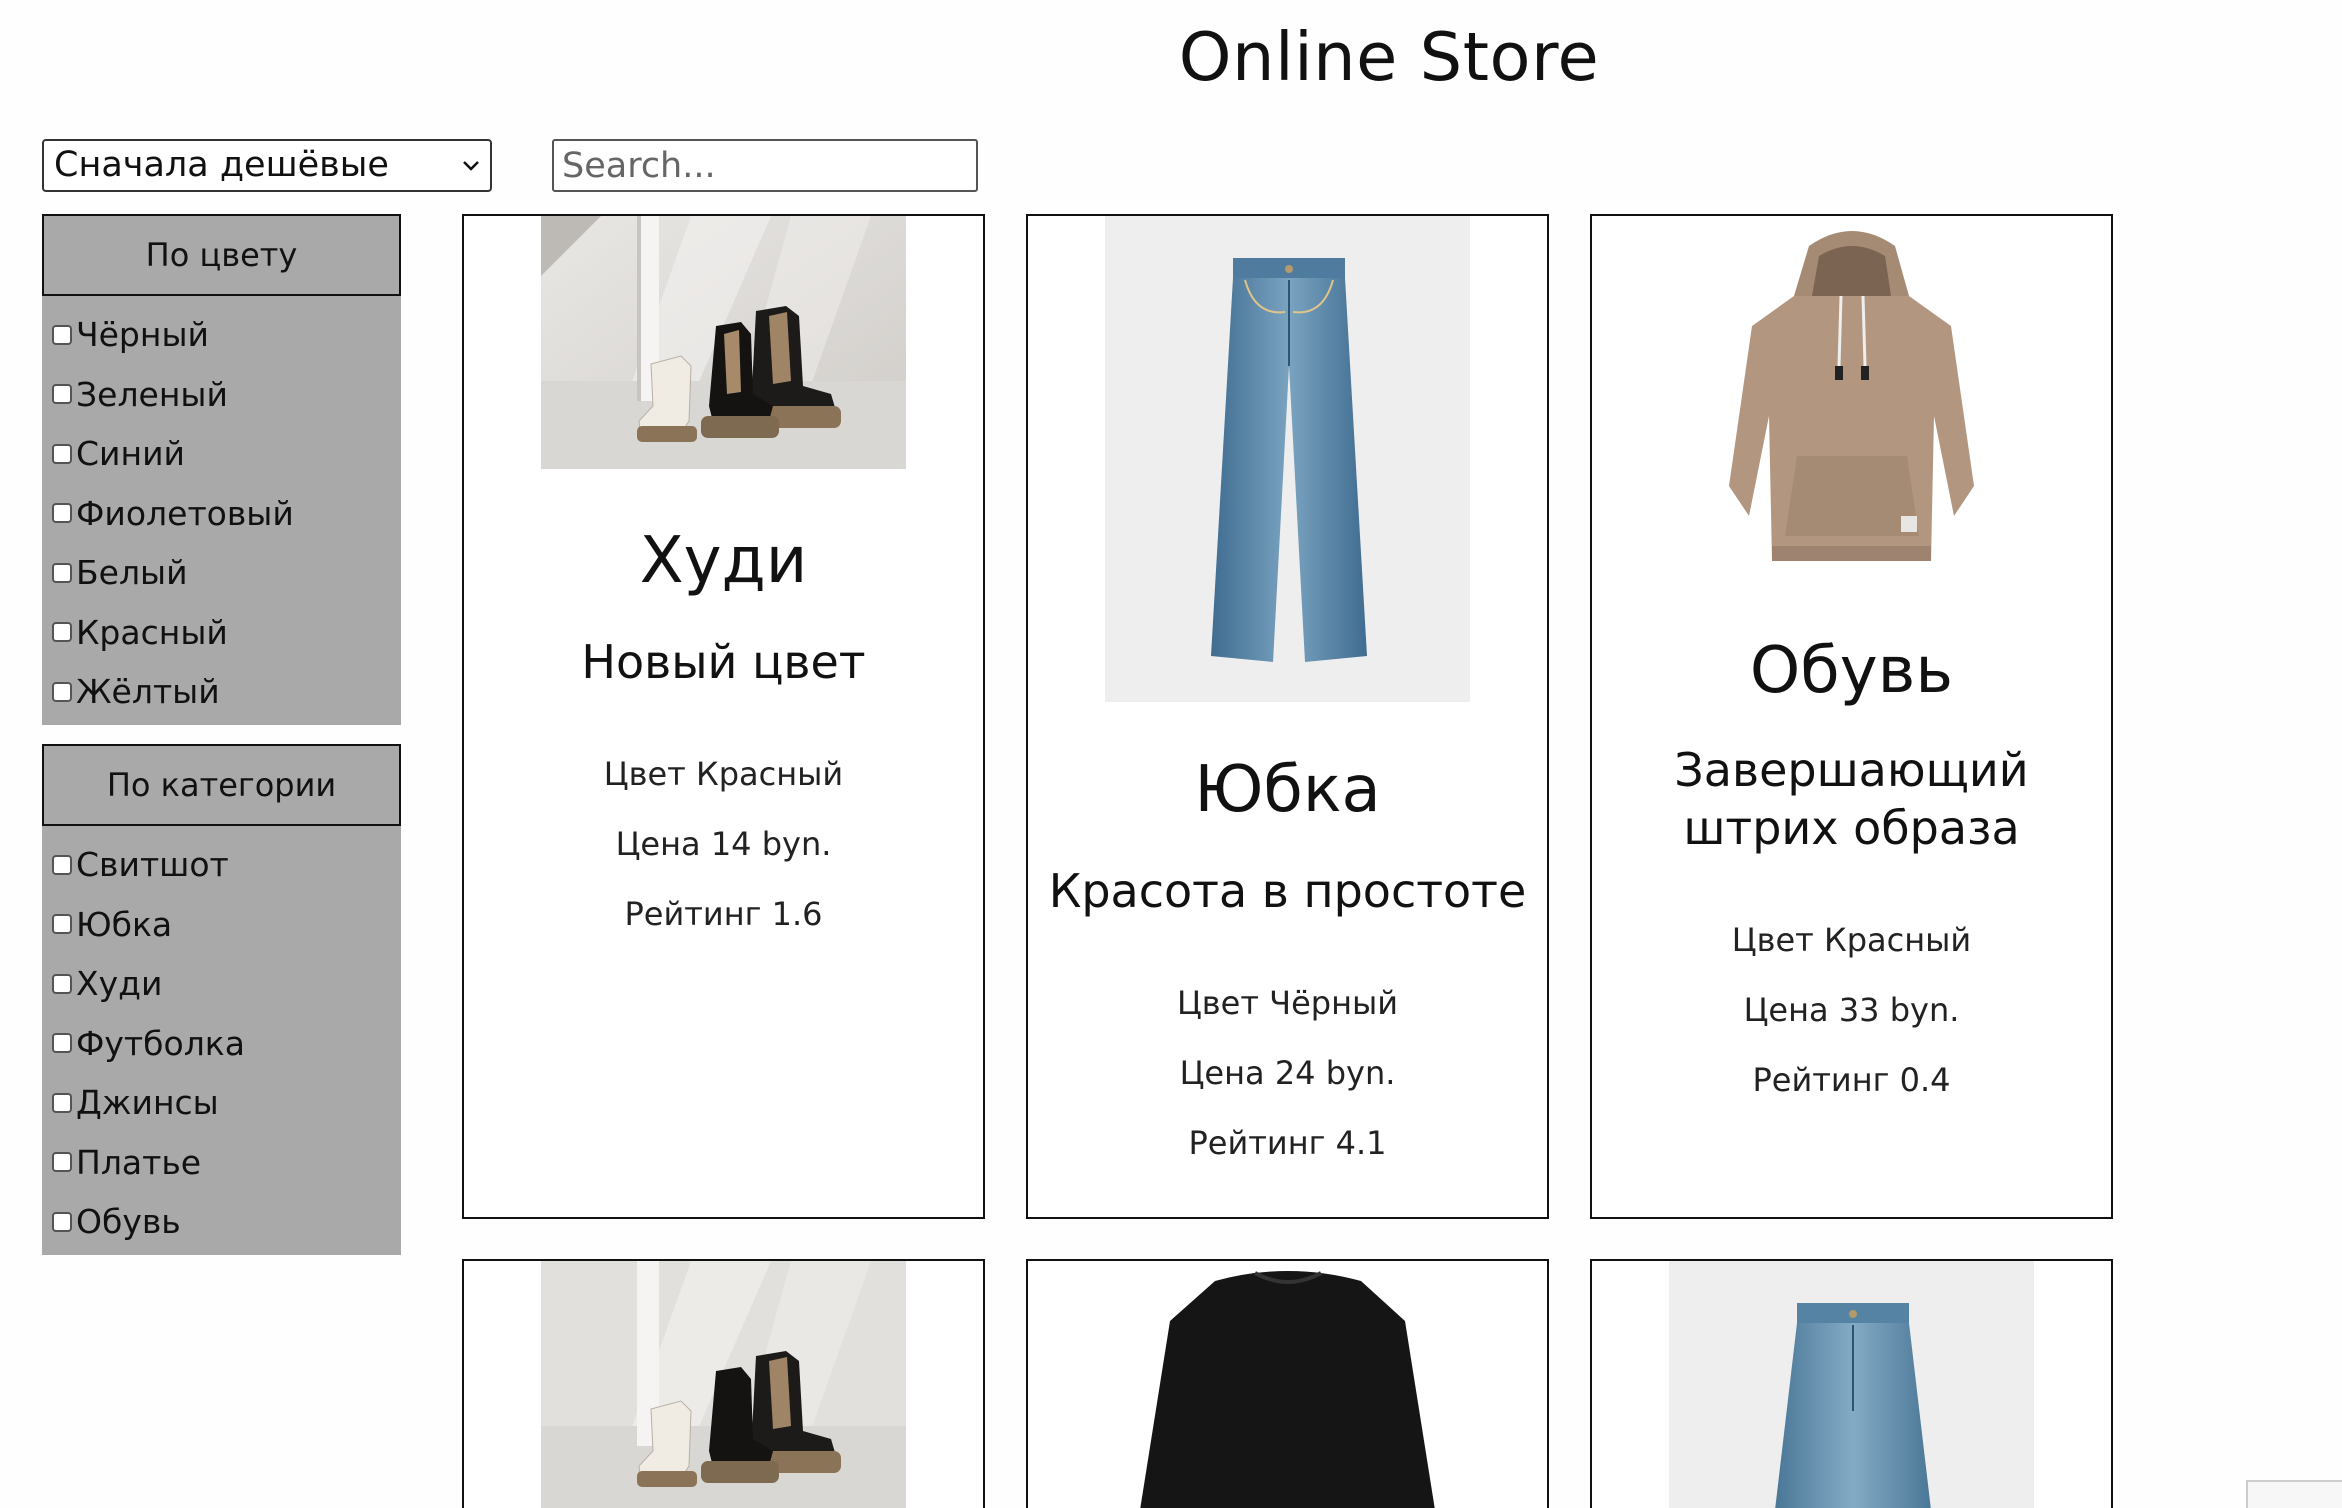 The height and width of the screenshot is (1508, 2342). What do you see at coordinates (139, 1162) in the screenshot?
I see `filter-option-label: Платье` at bounding box center [139, 1162].